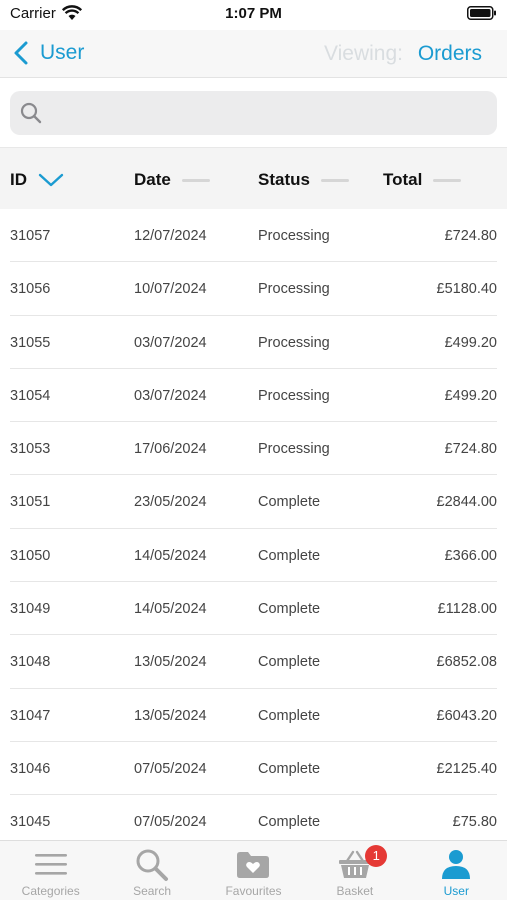 Image resolution: width=507 pixels, height=900 pixels. What do you see at coordinates (50, 891) in the screenshot?
I see `tab-label: Categories` at bounding box center [50, 891].